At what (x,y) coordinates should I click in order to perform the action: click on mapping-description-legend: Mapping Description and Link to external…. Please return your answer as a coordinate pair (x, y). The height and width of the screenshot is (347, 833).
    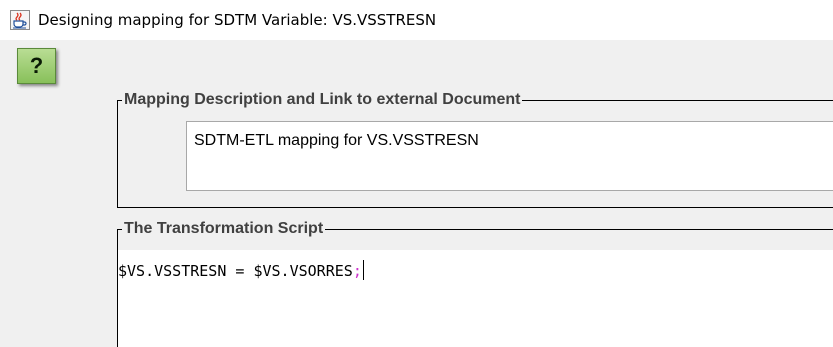
    Looking at the image, I should click on (322, 100).